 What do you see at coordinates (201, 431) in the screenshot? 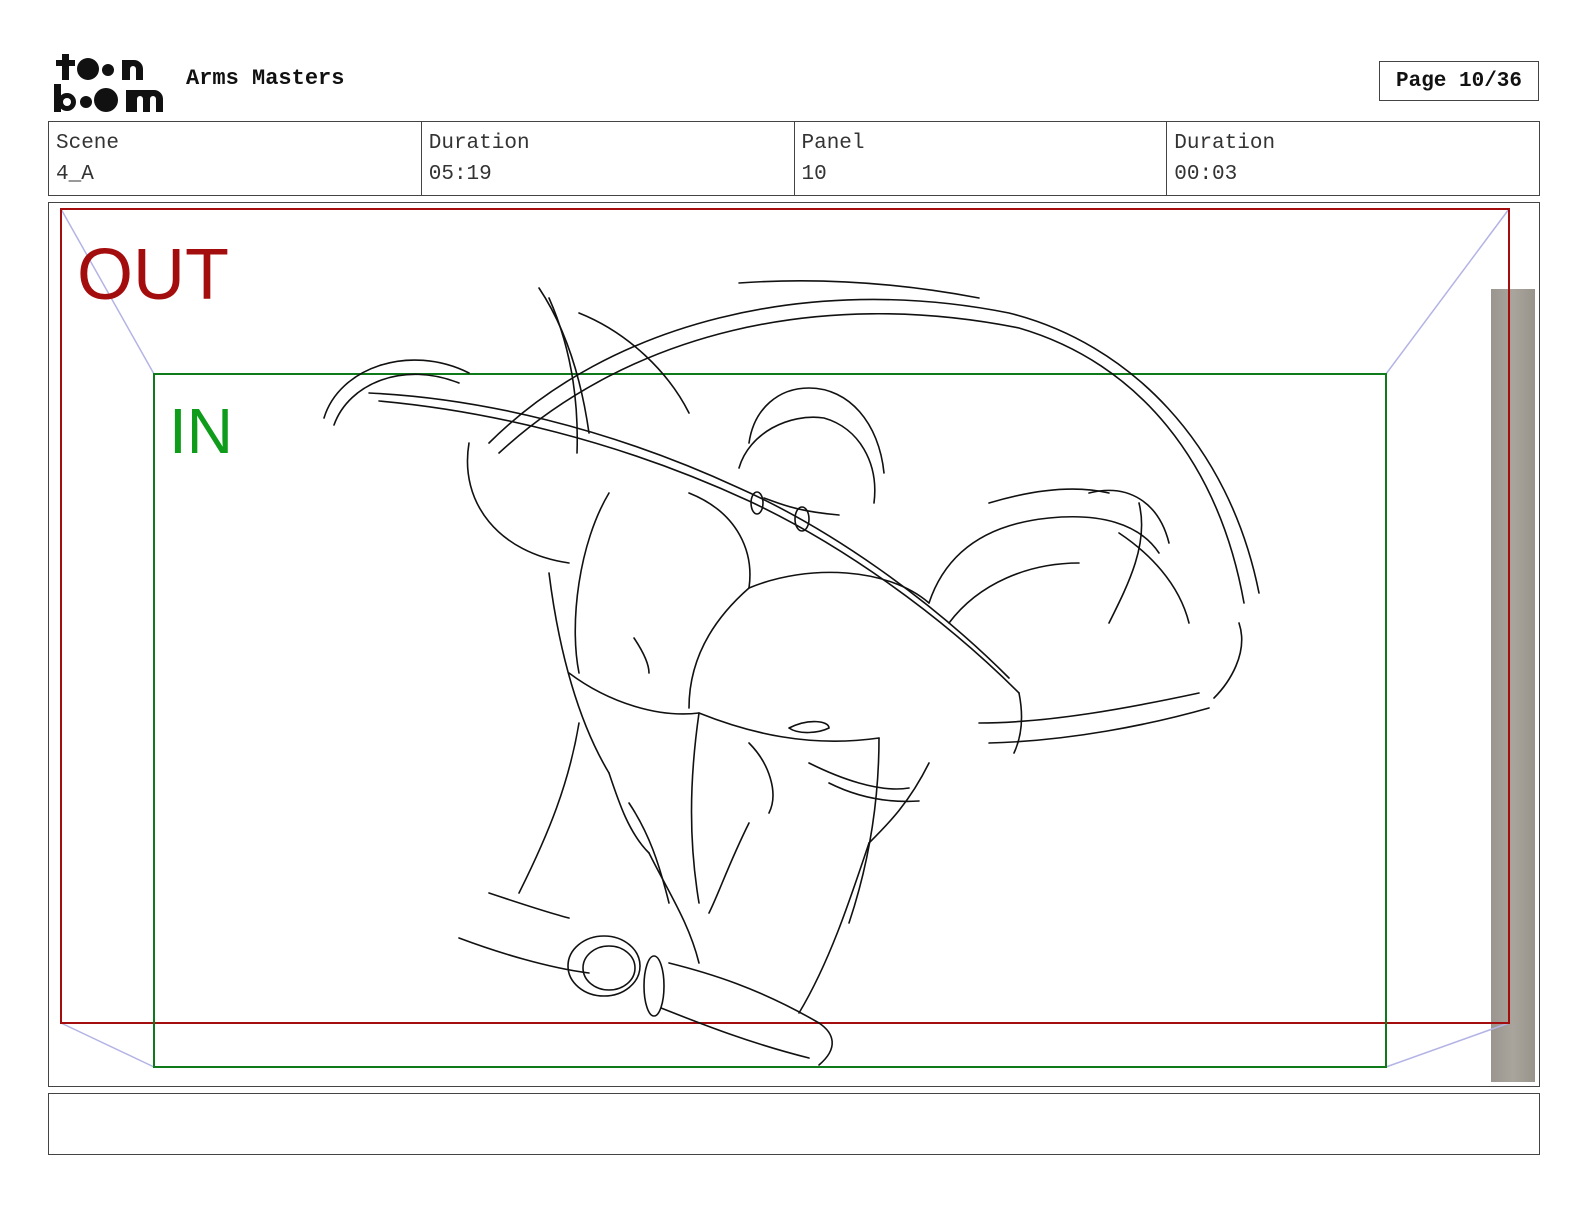
I see `in-field-label: IN` at bounding box center [201, 431].